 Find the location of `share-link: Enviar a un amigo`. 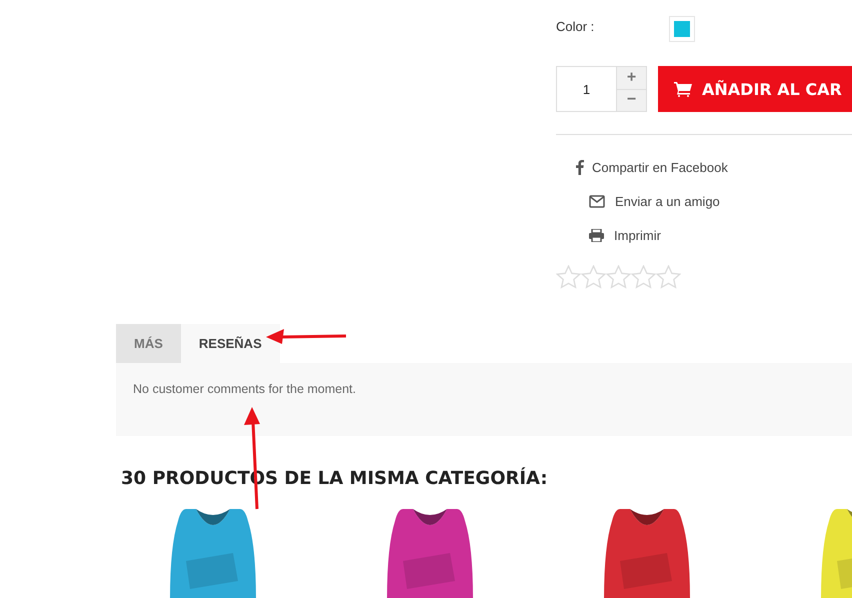

share-link: Enviar a un amigo is located at coordinates (720, 201).